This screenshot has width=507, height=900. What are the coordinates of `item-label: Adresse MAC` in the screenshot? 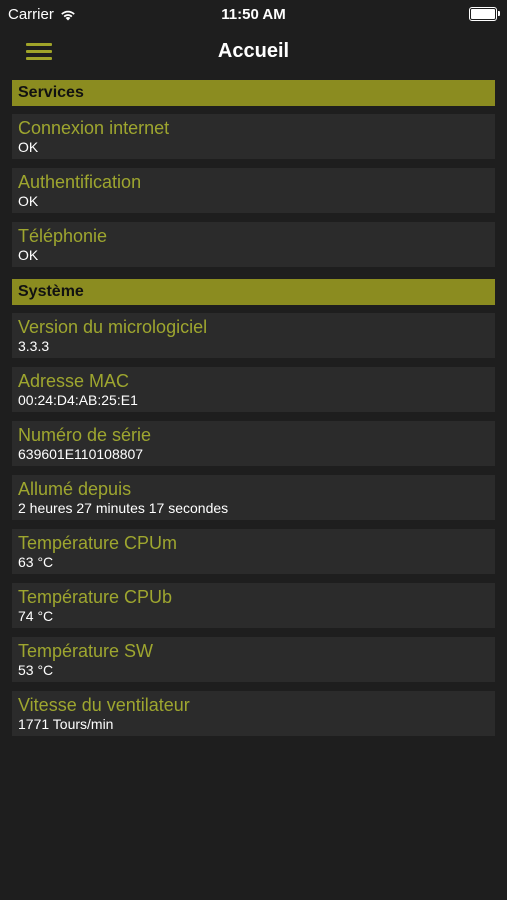 It's located at (74, 381).